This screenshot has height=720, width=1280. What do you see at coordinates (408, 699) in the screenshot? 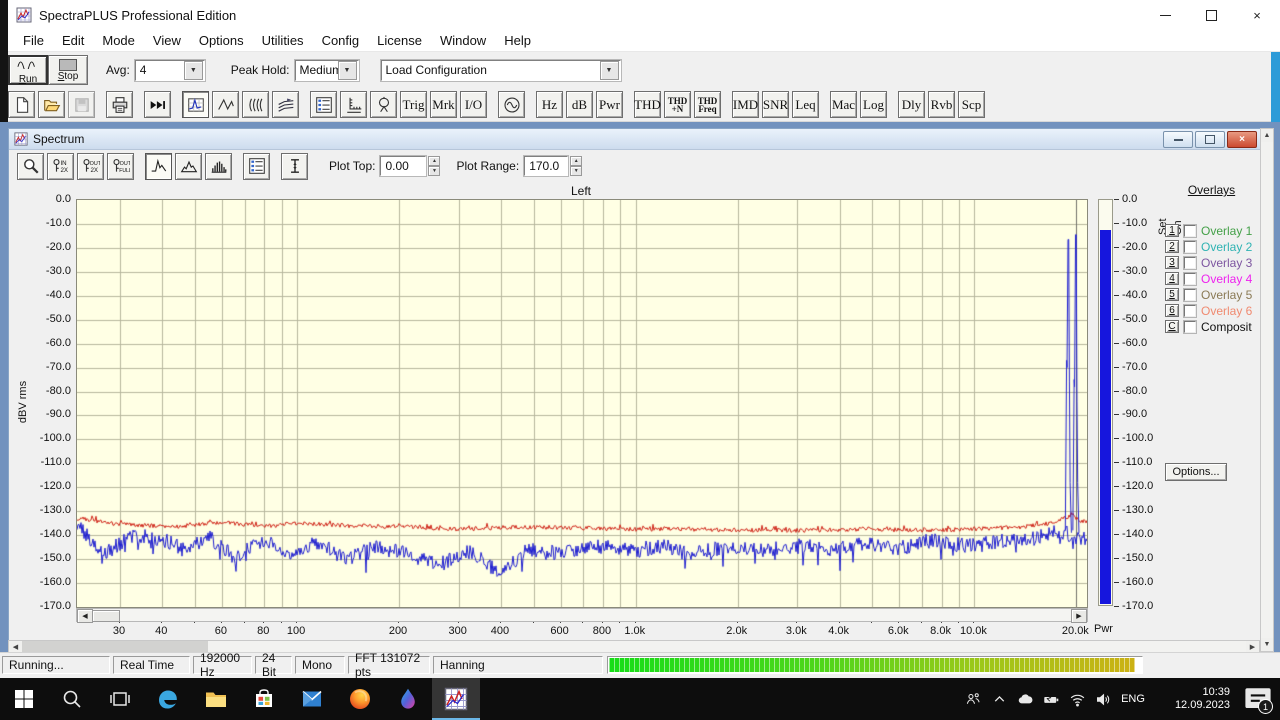
I see `taskbar-paint3d-icon` at bounding box center [408, 699].